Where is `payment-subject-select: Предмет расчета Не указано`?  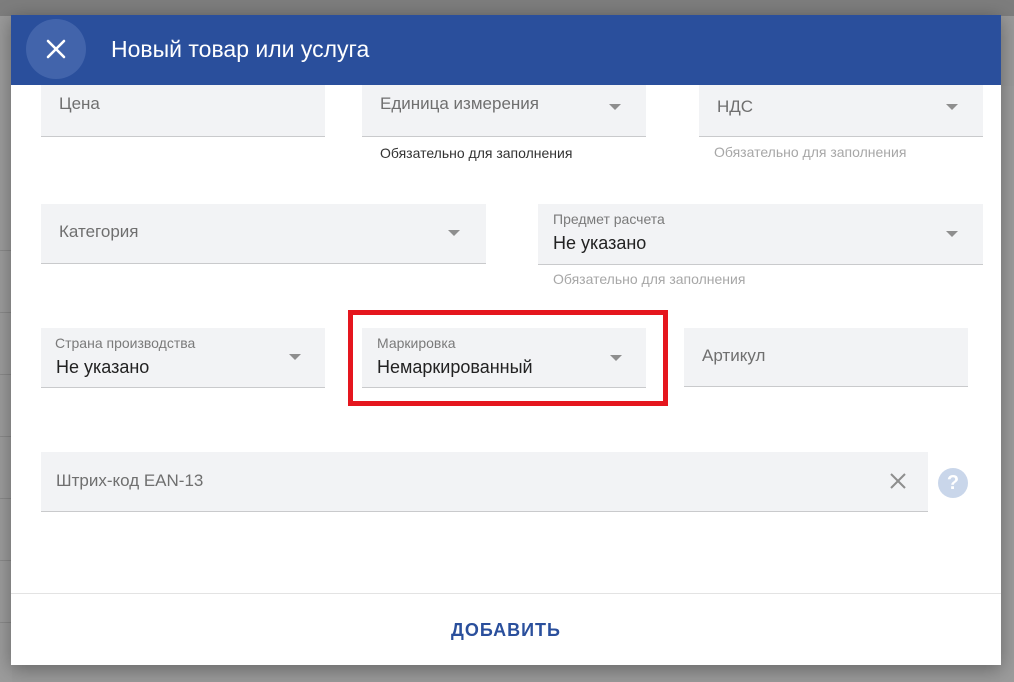
payment-subject-select: Предмет расчета Не указано is located at coordinates (760, 234).